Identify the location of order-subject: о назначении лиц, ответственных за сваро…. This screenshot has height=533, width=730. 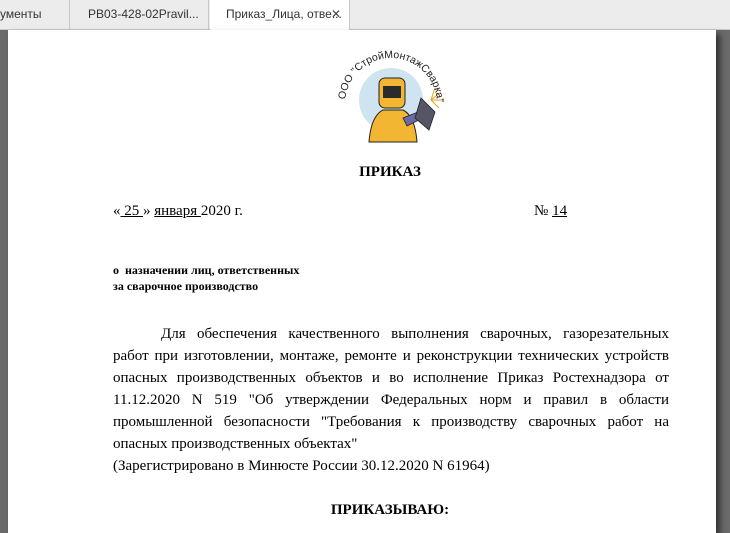
(206, 278).